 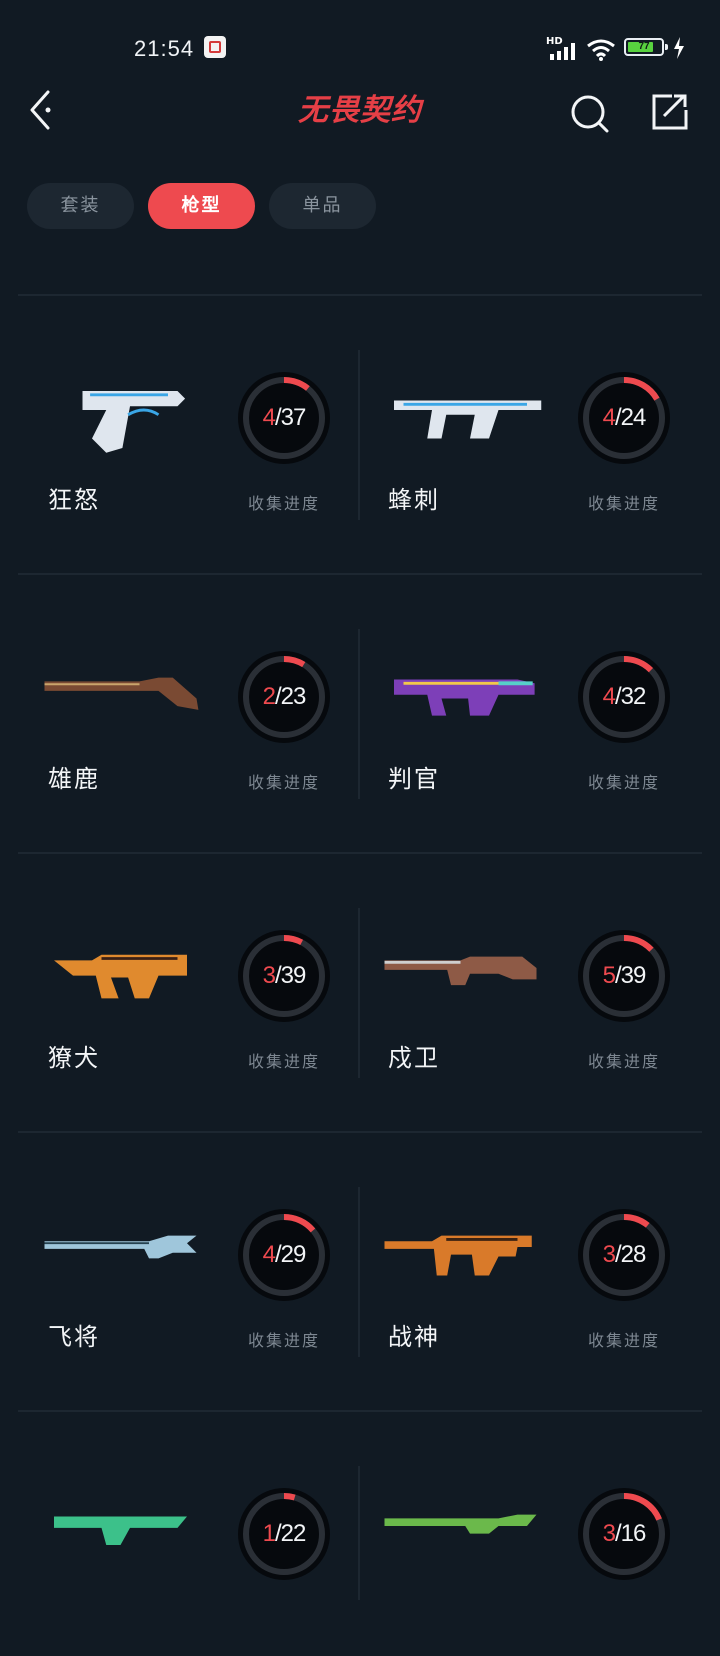 What do you see at coordinates (293, 1533) in the screenshot?
I see `total-count: 22` at bounding box center [293, 1533].